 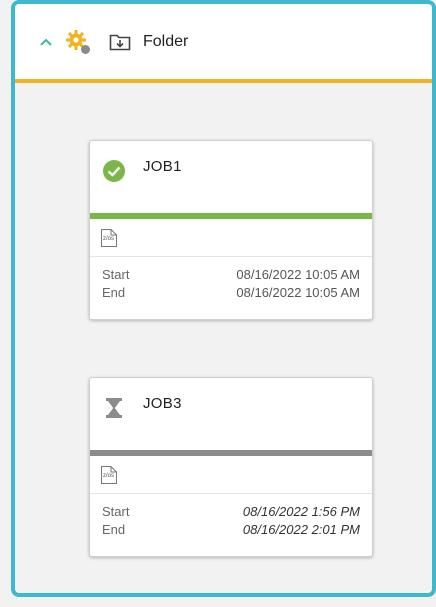 I want to click on job-card-header: JOB1, so click(x=231, y=177).